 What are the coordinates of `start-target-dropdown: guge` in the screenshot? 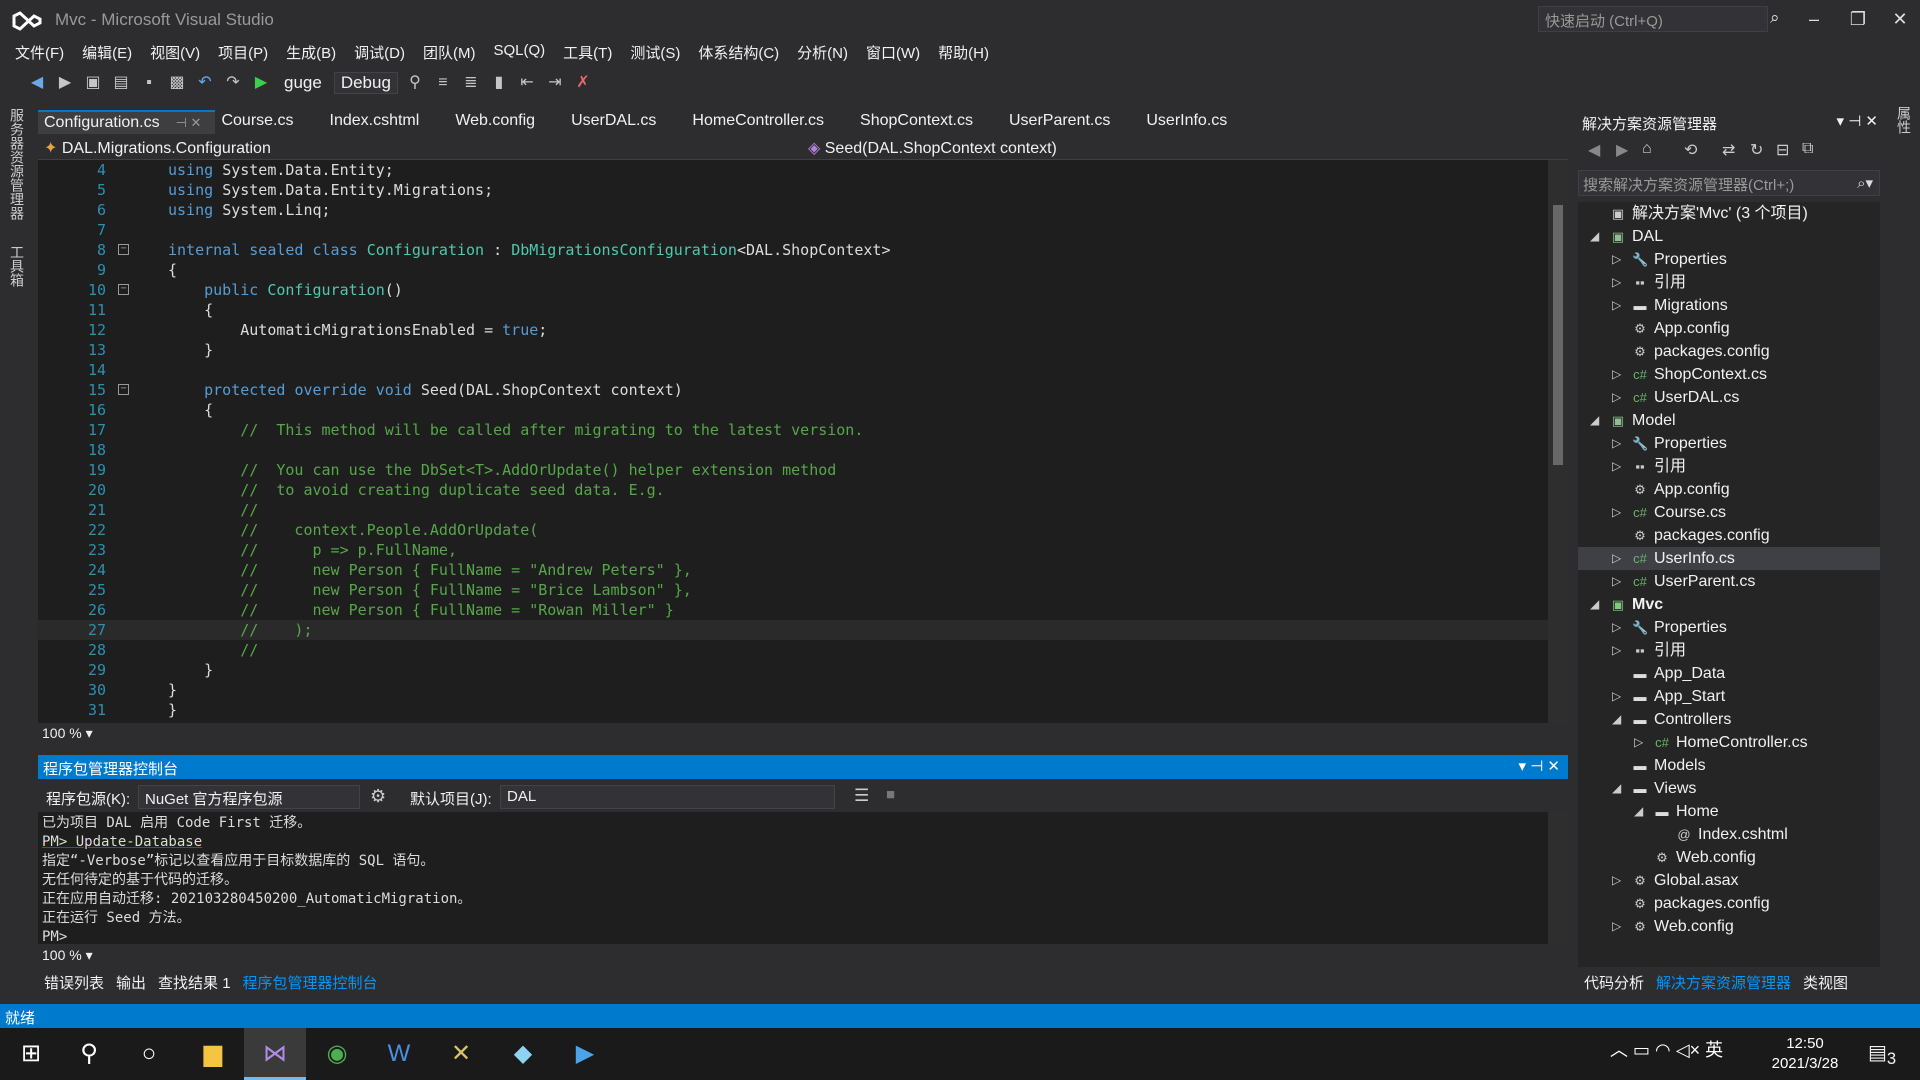 It's located at (303, 83).